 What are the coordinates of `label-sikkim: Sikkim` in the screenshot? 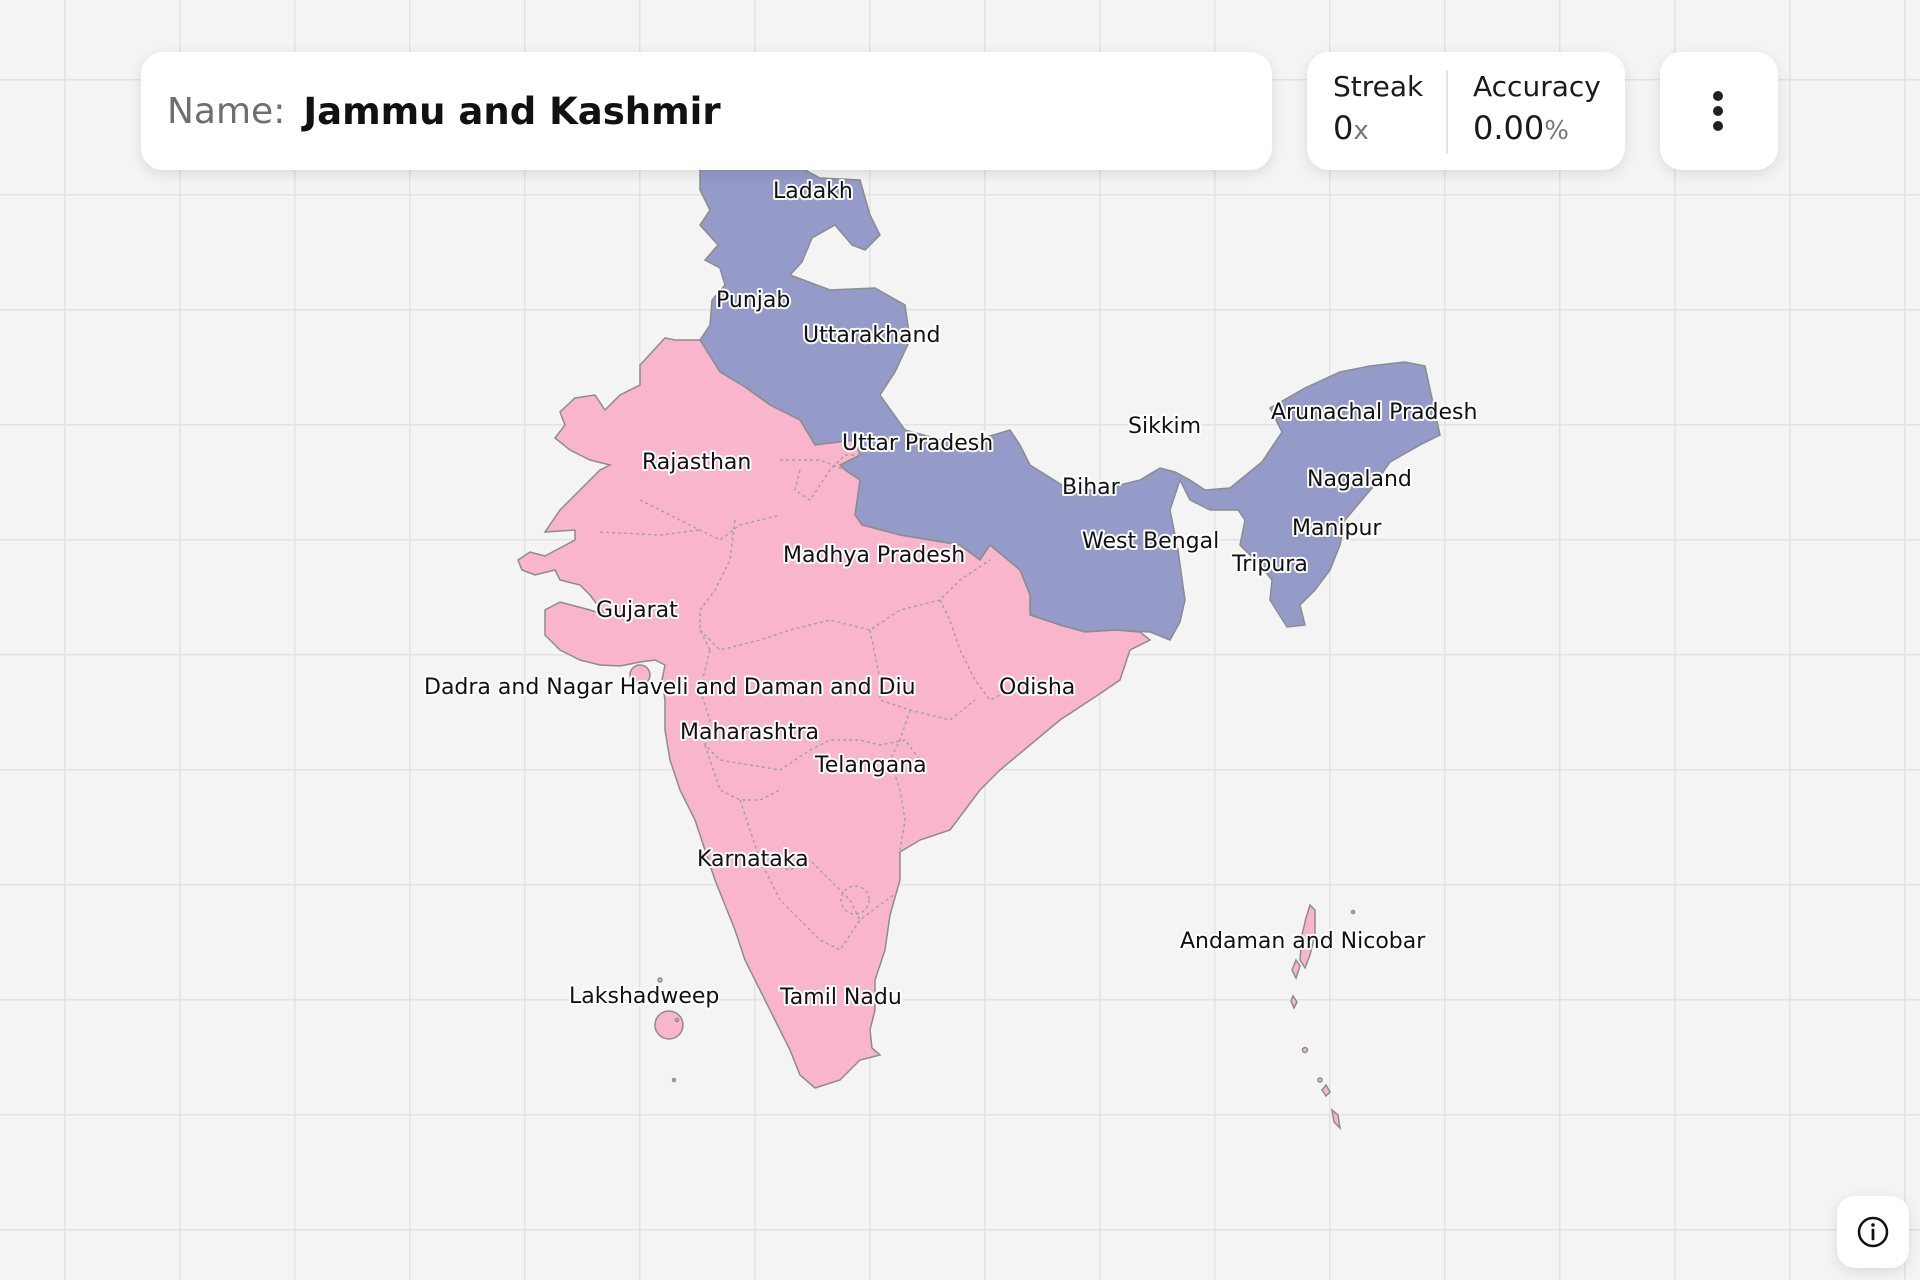 It's located at (1164, 426).